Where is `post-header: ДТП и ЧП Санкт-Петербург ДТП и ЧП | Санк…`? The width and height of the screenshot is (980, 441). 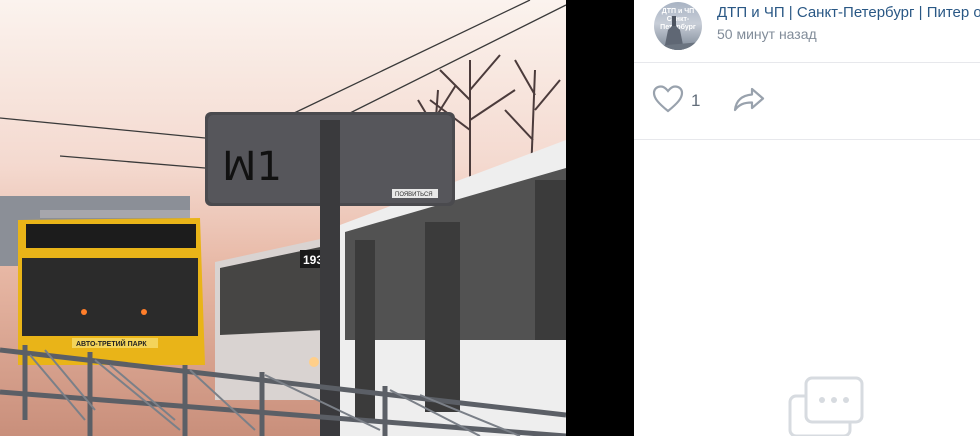 post-header: ДТП и ЧП Санкт-Петербург ДТП и ЧП | Санк… is located at coordinates (807, 31).